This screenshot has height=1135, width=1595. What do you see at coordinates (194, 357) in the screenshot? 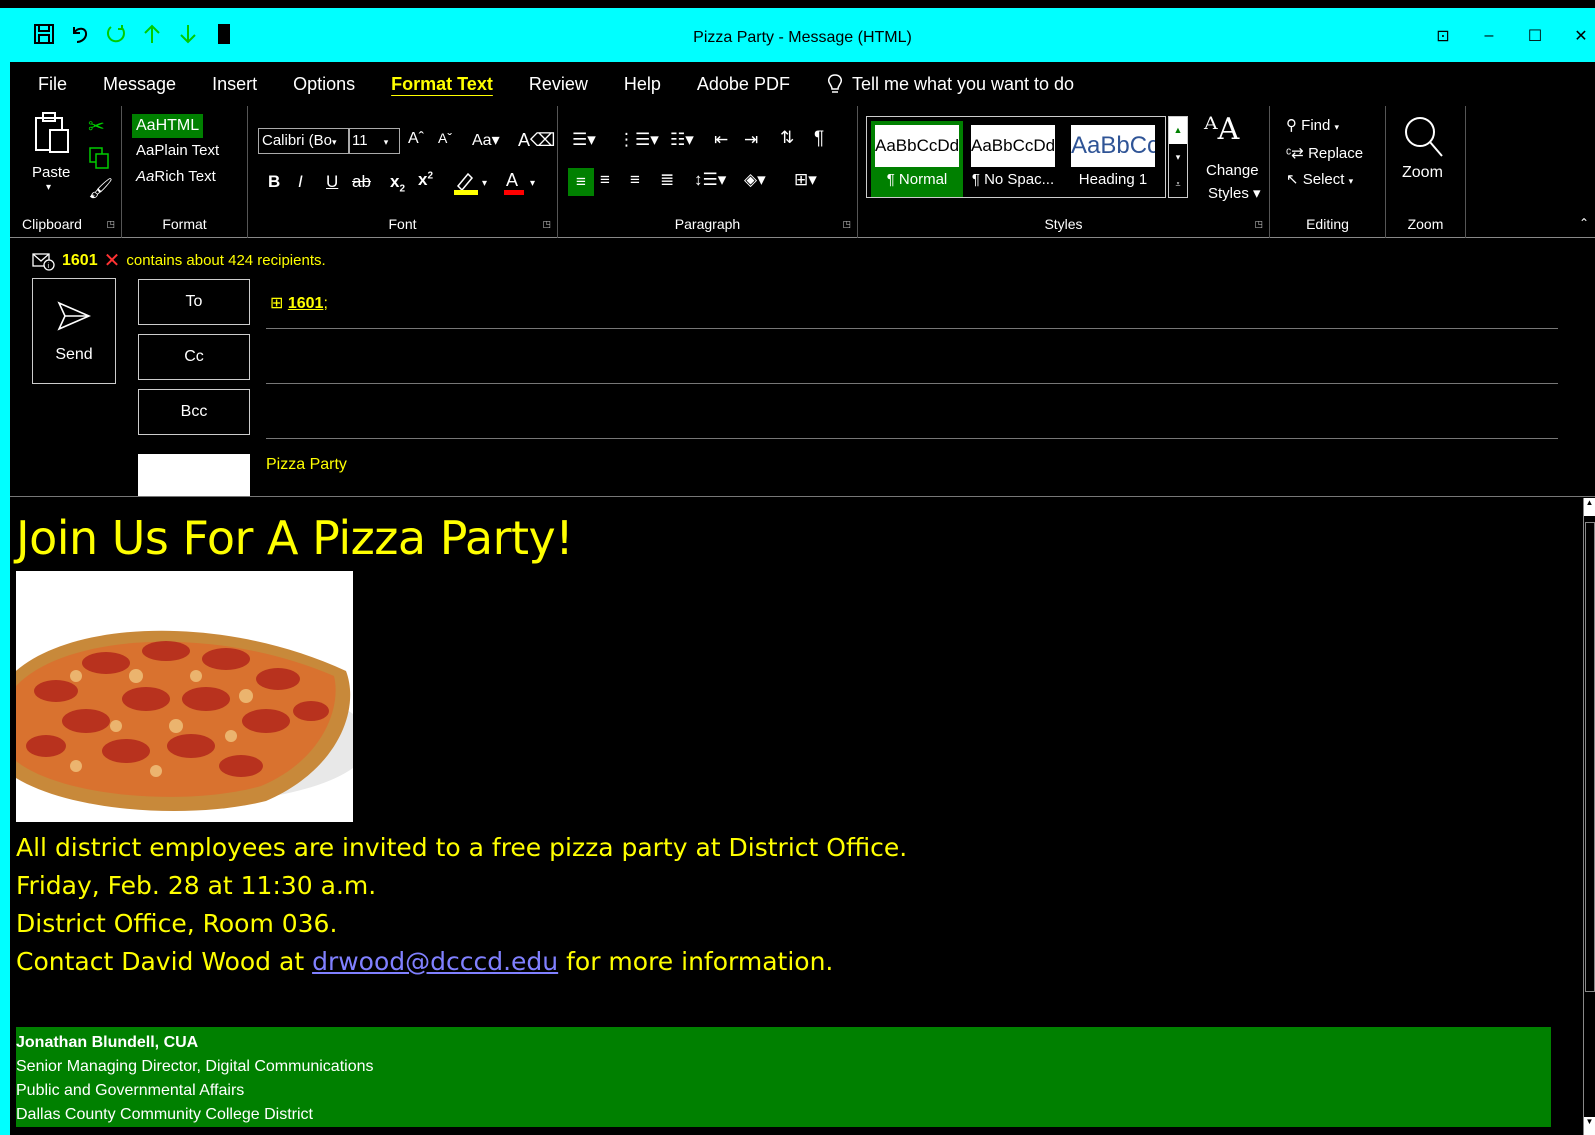
I see `cc-button: Cc` at bounding box center [194, 357].